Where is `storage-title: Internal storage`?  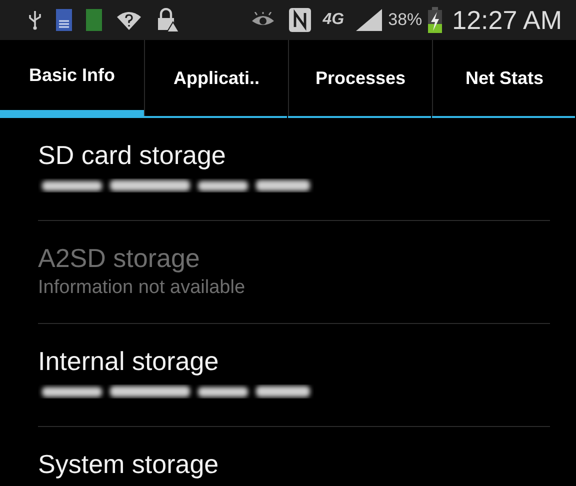 storage-title: Internal storage is located at coordinates (129, 361).